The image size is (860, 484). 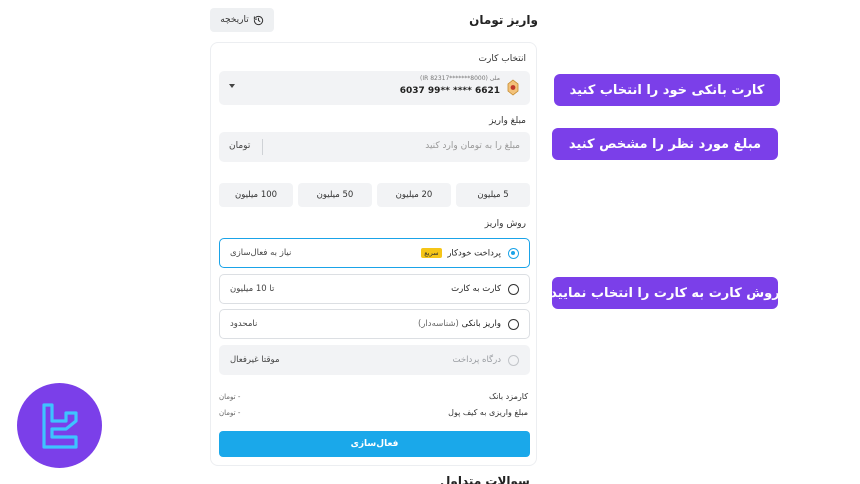 I want to click on quick-amount-chip: 50 میلیون, so click(x=335, y=195).